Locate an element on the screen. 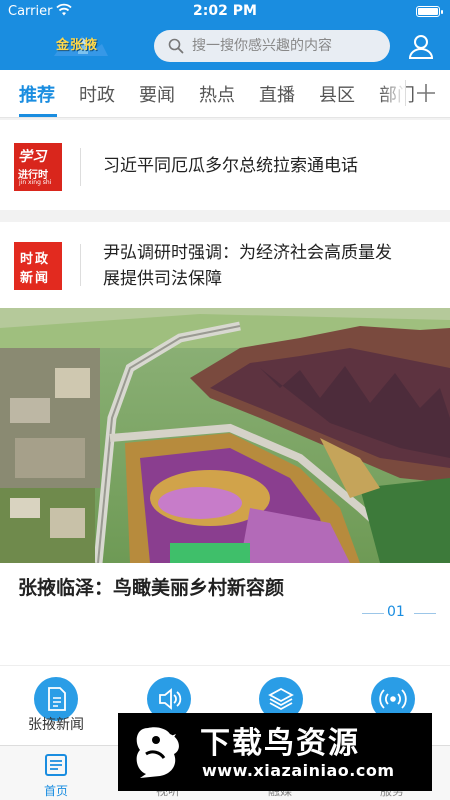 The width and height of the screenshot is (450, 800). news-item: 学习 进行时 jin xing shi 习近平同厄瓜多尔总统拉索通电话 is located at coordinates (225, 165).